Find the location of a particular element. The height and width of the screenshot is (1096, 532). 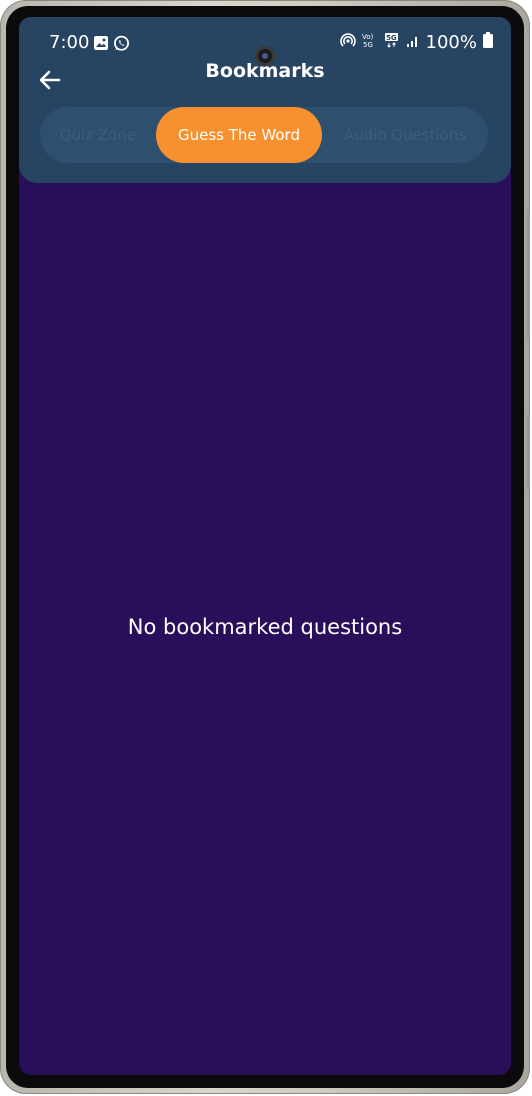

status-right-icons: Vo) 5G 5G 100% is located at coordinates (416, 42).